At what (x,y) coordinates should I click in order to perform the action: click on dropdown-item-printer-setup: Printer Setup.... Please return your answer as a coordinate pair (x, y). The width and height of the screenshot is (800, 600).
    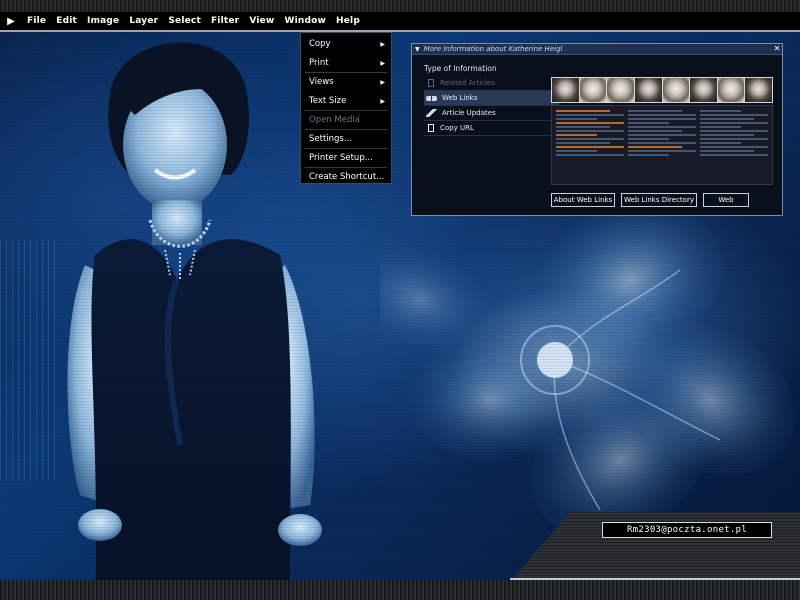
    Looking at the image, I should click on (346, 158).